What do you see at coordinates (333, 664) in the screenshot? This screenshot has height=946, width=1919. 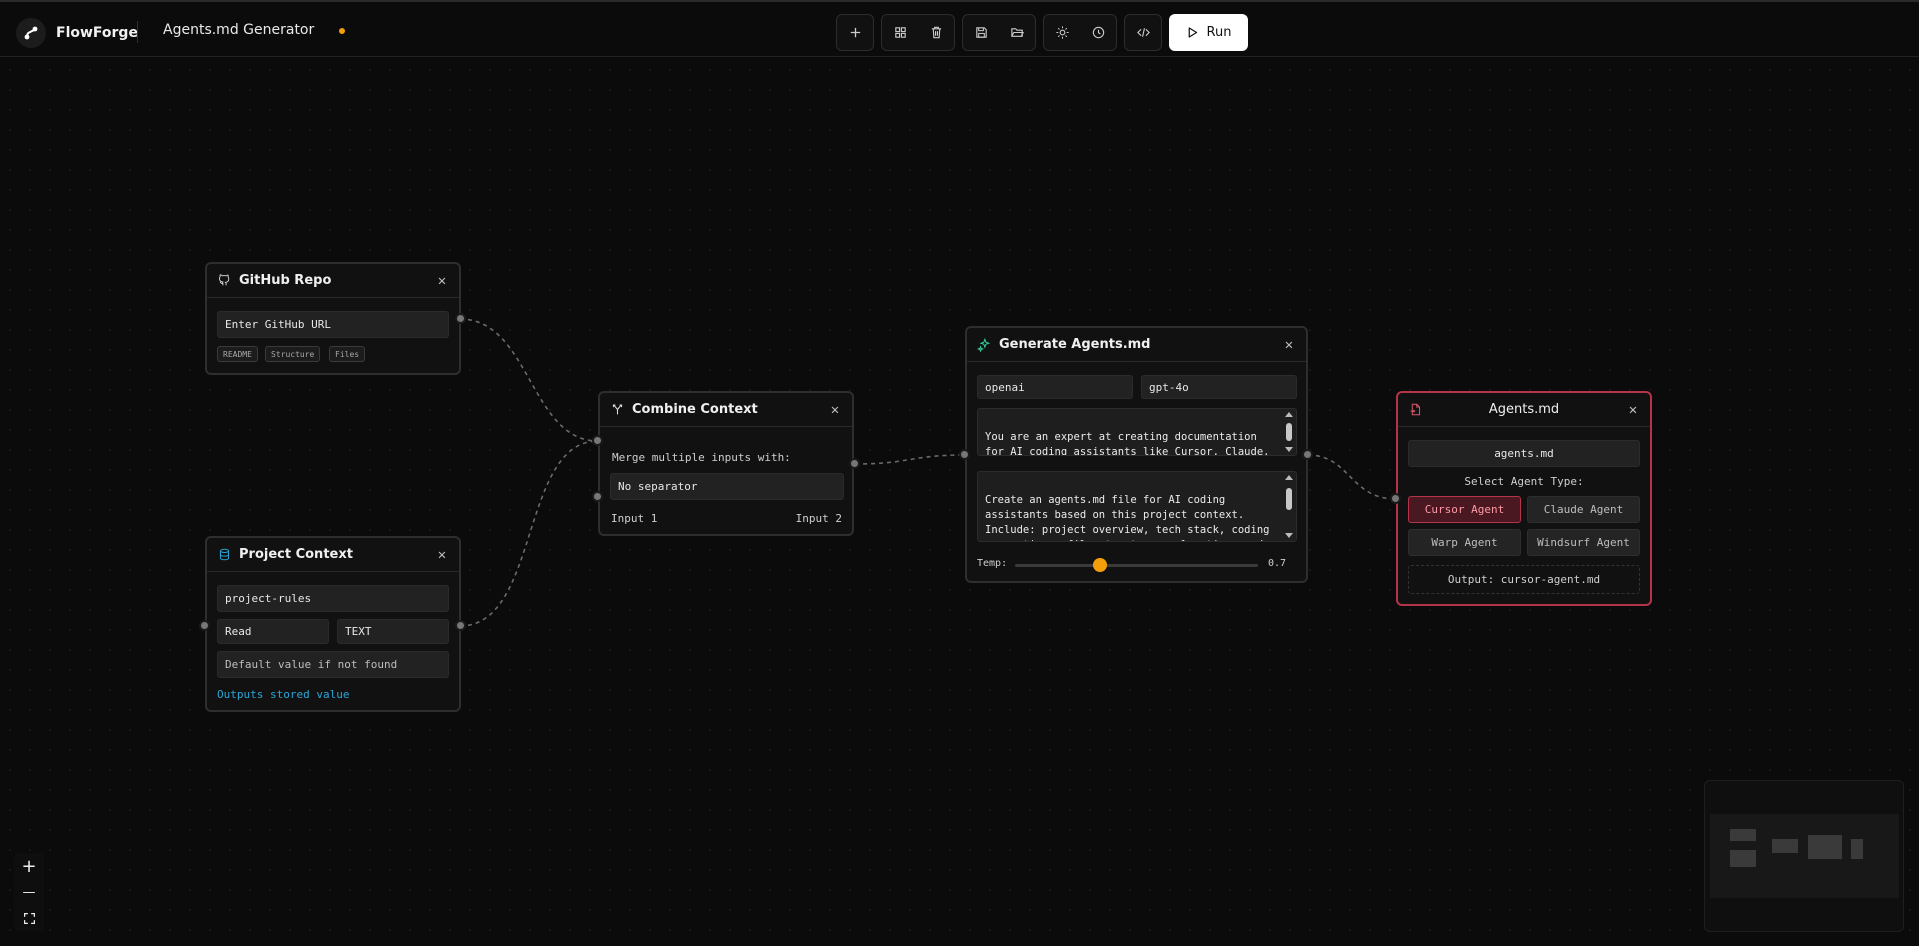 I see `default-value-input: Default value if not found` at bounding box center [333, 664].